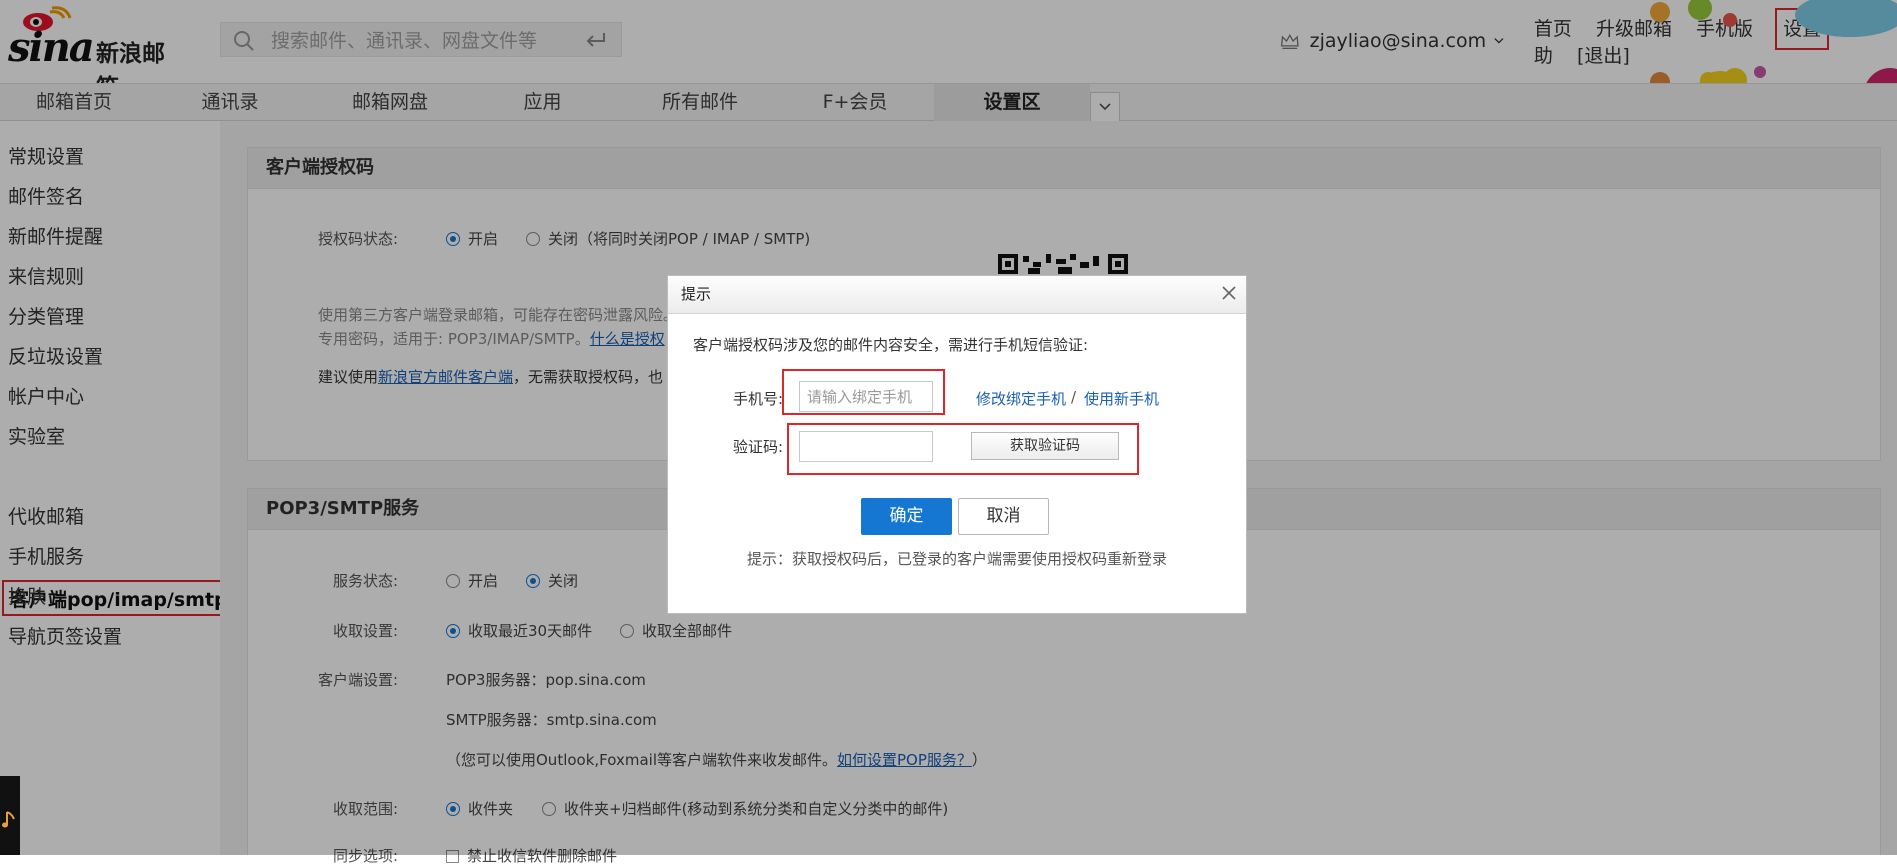 The width and height of the screenshot is (1897, 866). Describe the element at coordinates (9, 820) in the screenshot. I see `music-note-icon` at that location.